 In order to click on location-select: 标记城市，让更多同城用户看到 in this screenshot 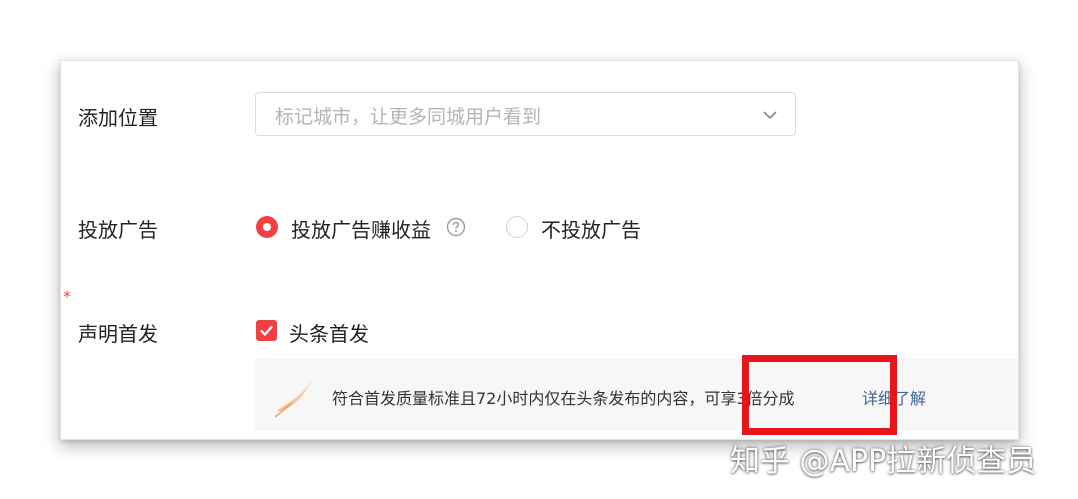, I will do `click(525, 114)`.